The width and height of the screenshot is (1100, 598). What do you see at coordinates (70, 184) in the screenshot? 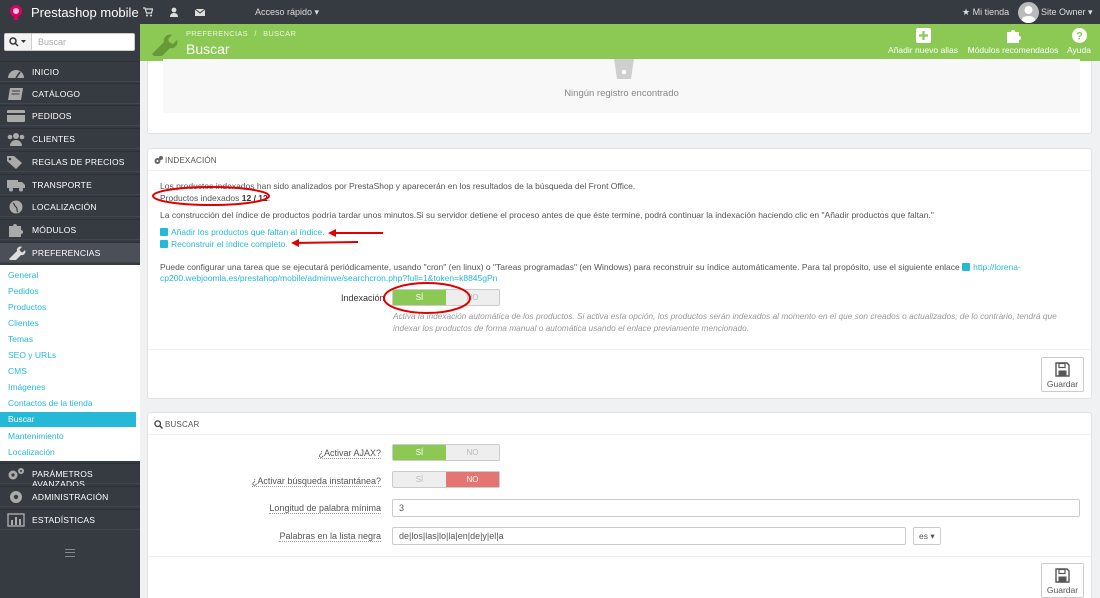
I see `sidebar-item-transporte: TRANSPORTE` at bounding box center [70, 184].